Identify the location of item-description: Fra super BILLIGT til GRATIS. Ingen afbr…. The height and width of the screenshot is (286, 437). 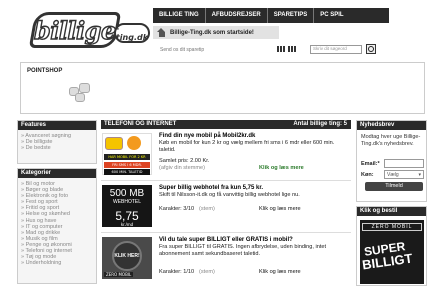
(243, 250).